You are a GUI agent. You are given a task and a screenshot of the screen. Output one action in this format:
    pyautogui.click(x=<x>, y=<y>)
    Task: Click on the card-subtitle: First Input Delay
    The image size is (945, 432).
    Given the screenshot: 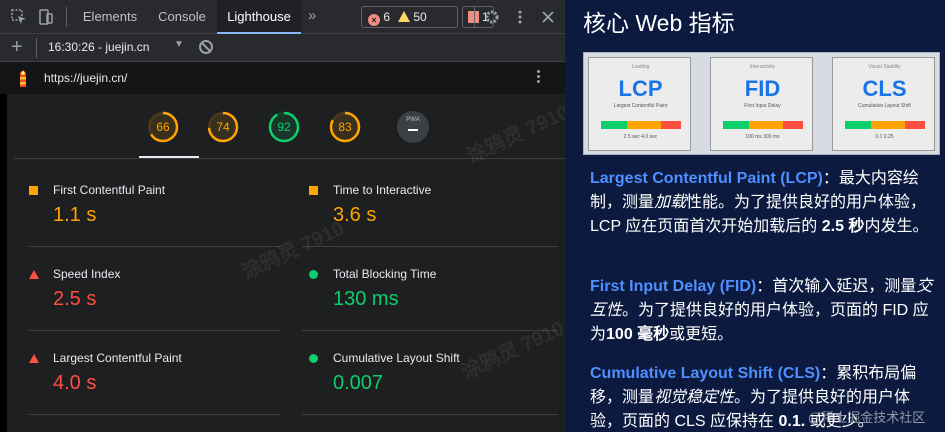 What is the action you would take?
    pyautogui.click(x=762, y=106)
    